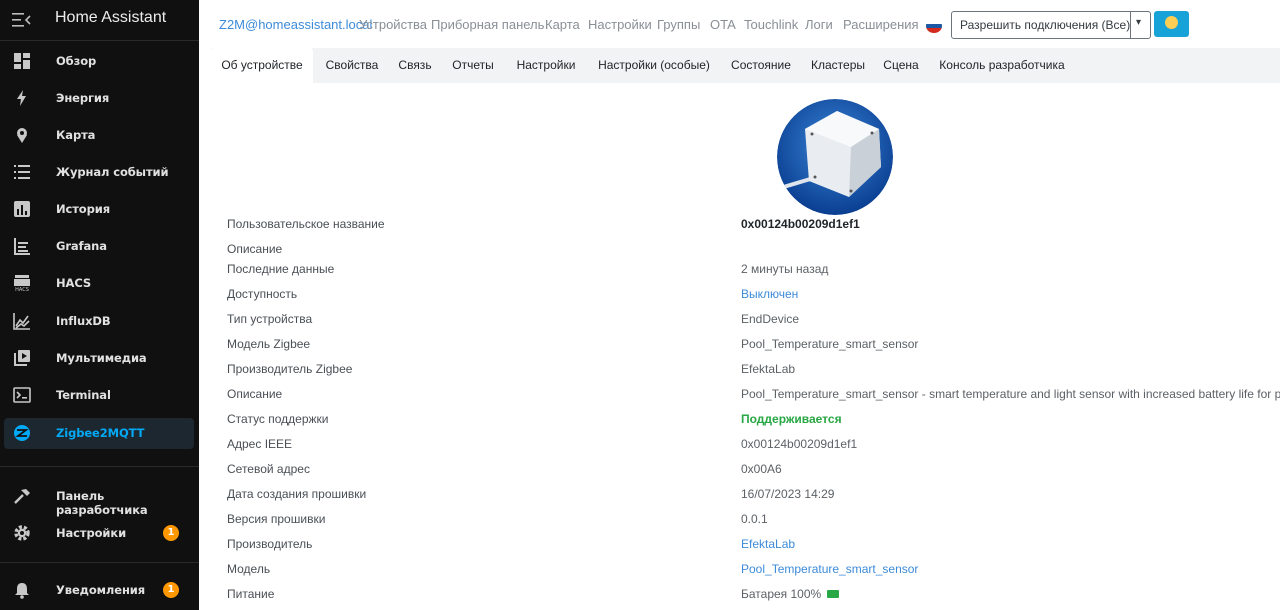 Image resolution: width=1280 pixels, height=610 pixels. What do you see at coordinates (22, 533) in the screenshot?
I see `gear-icon` at bounding box center [22, 533].